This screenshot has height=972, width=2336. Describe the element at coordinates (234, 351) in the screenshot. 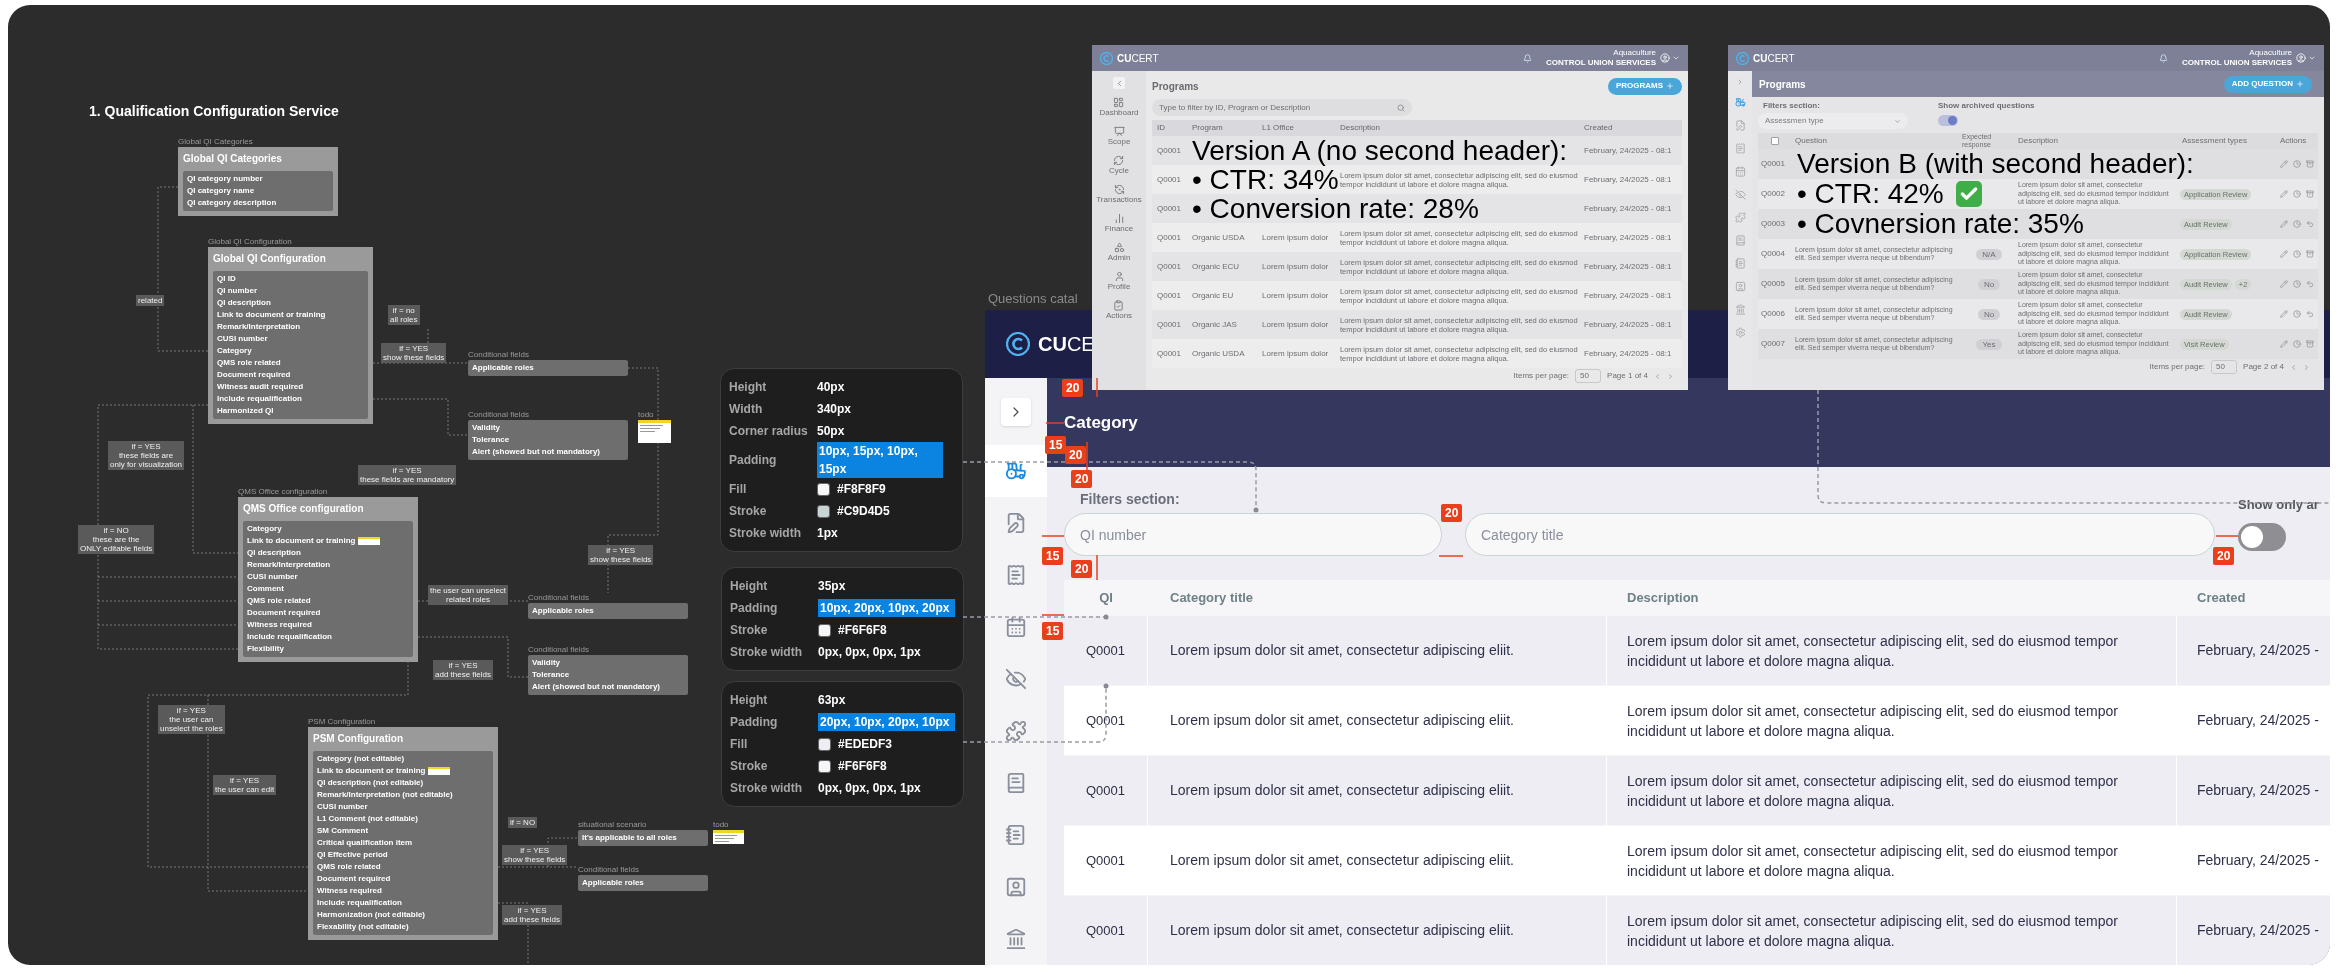

I see `field-label: Category` at that location.